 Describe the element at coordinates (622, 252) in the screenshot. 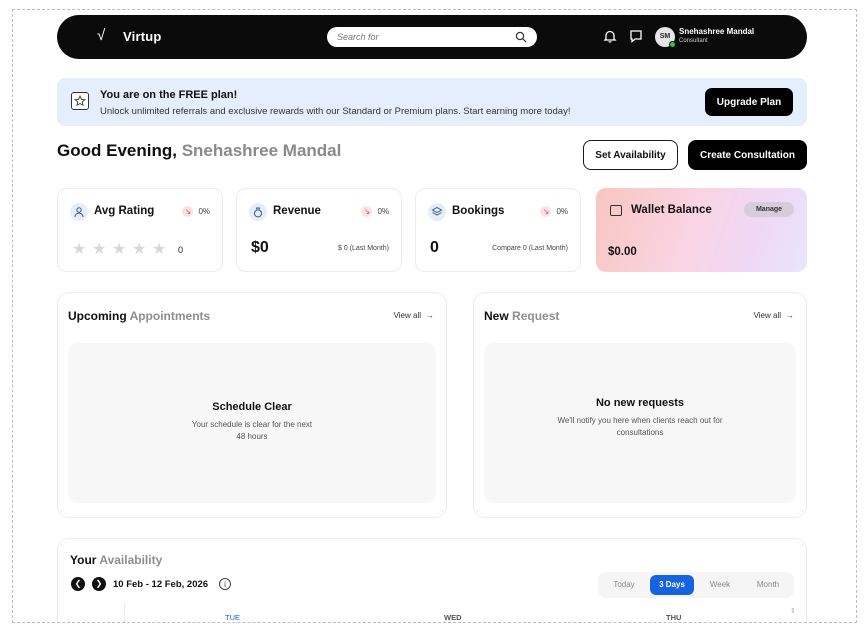

I see `wallet-value: $0.00` at that location.